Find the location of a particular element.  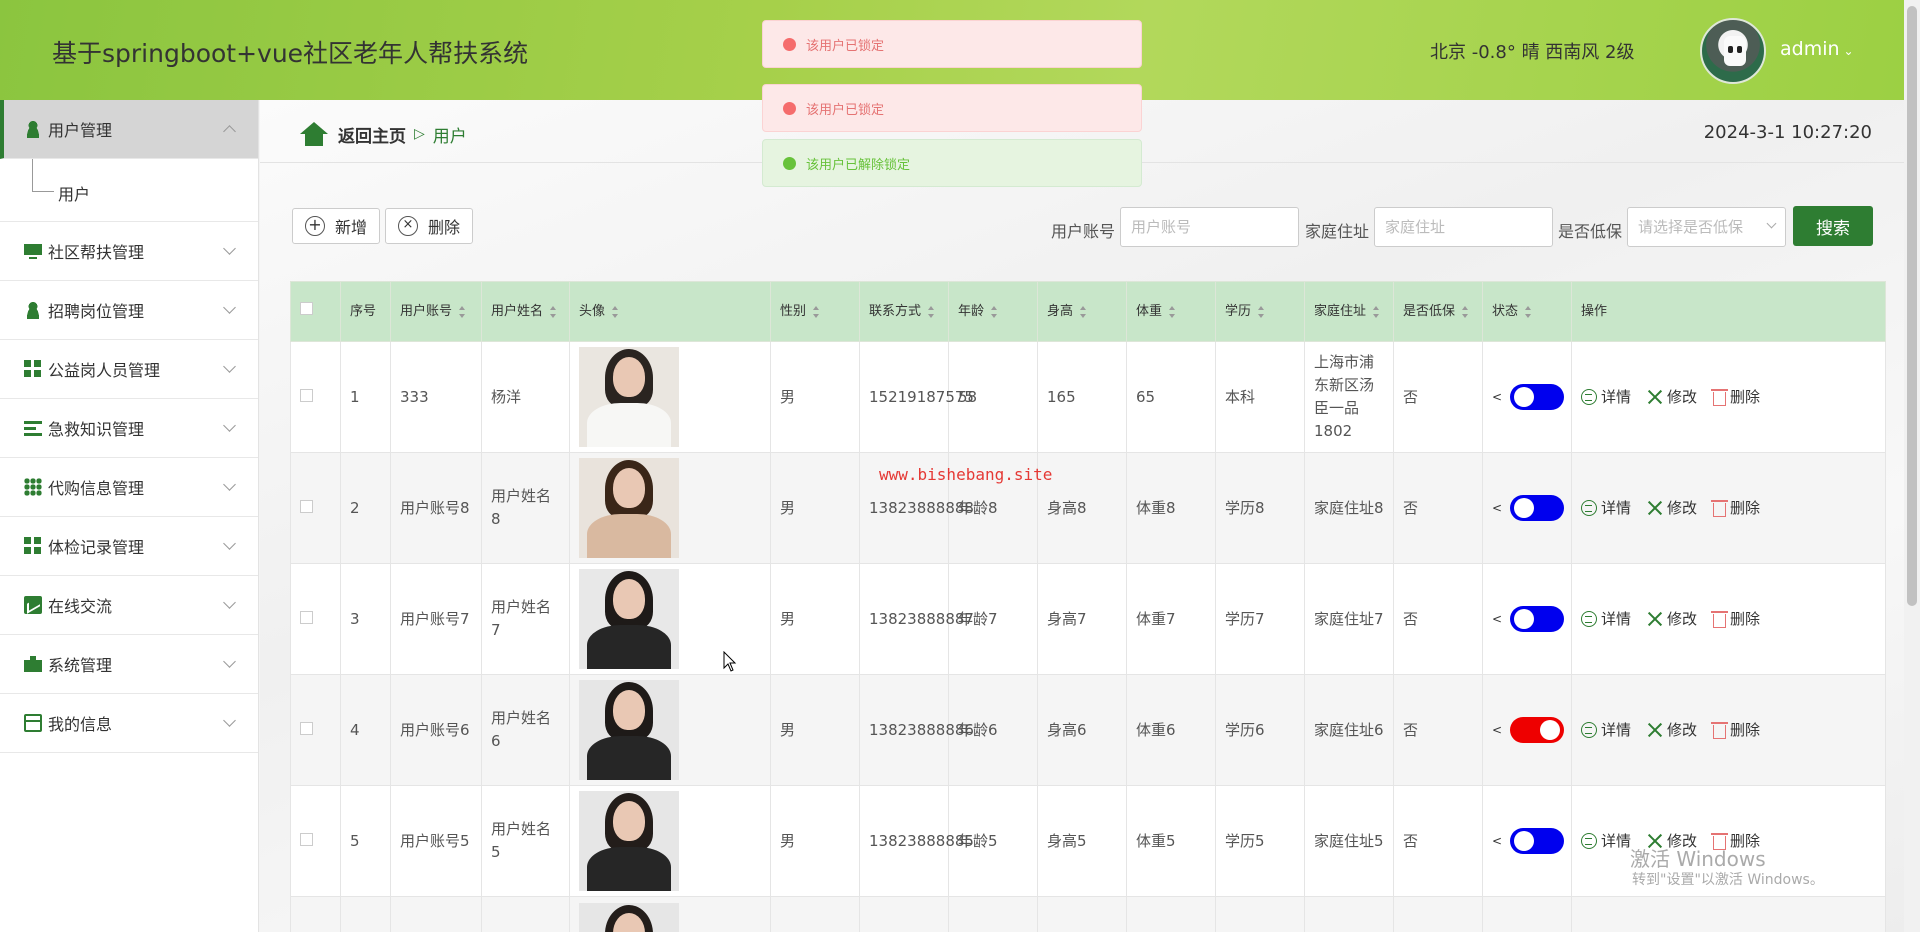

address-search-input is located at coordinates (1463, 227).